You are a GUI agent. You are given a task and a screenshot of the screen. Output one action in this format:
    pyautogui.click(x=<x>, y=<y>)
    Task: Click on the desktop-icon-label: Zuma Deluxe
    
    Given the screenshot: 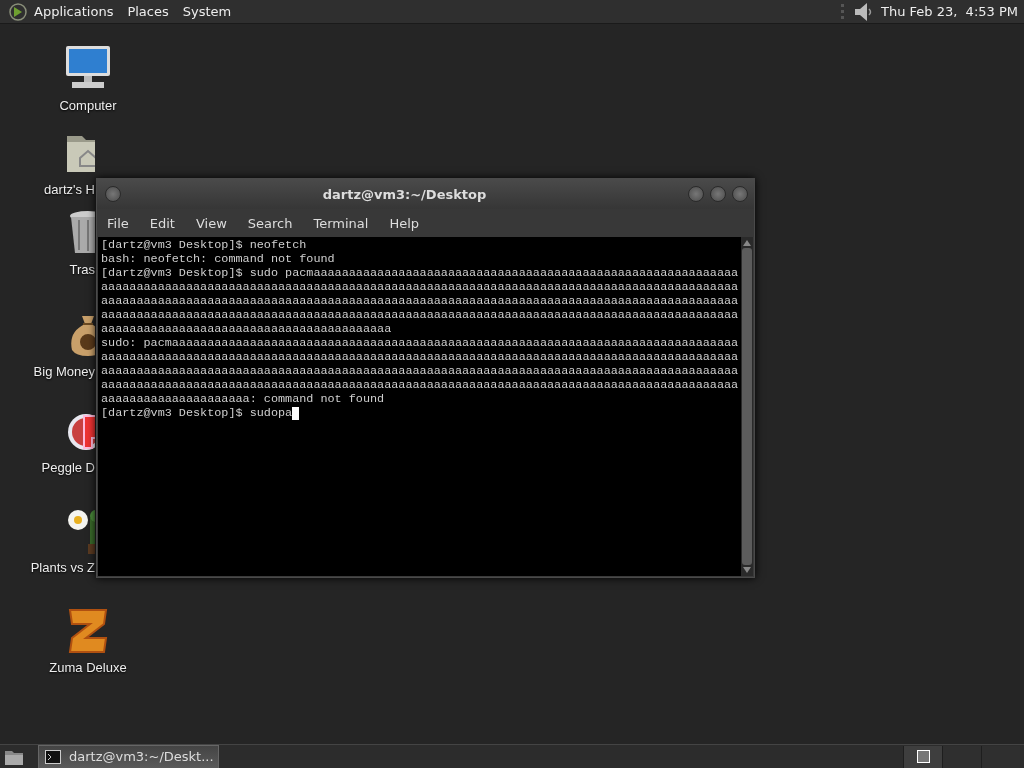 What is the action you would take?
    pyautogui.click(x=88, y=667)
    